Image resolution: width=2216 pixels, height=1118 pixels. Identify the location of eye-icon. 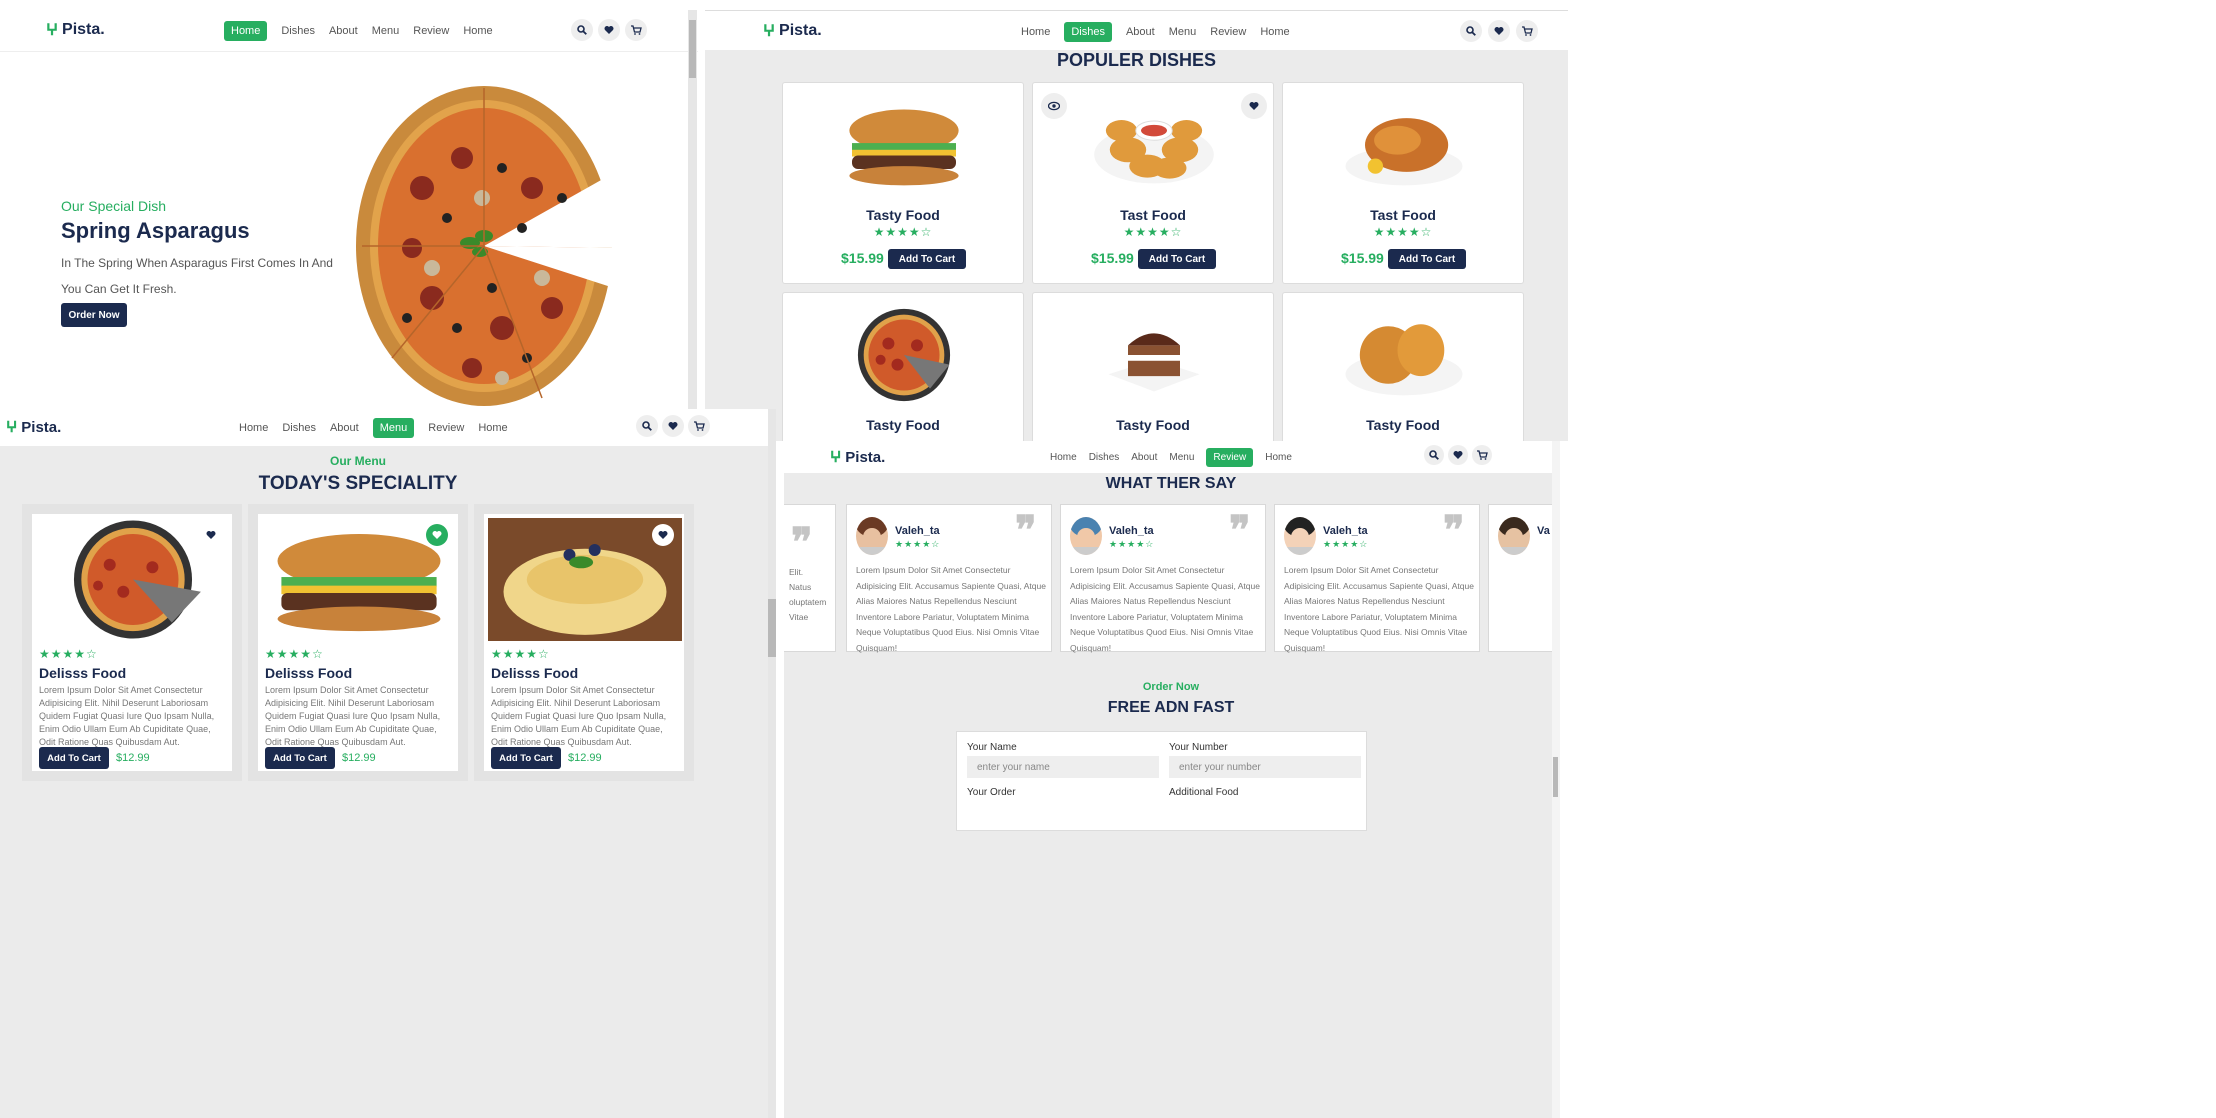
(1054, 106).